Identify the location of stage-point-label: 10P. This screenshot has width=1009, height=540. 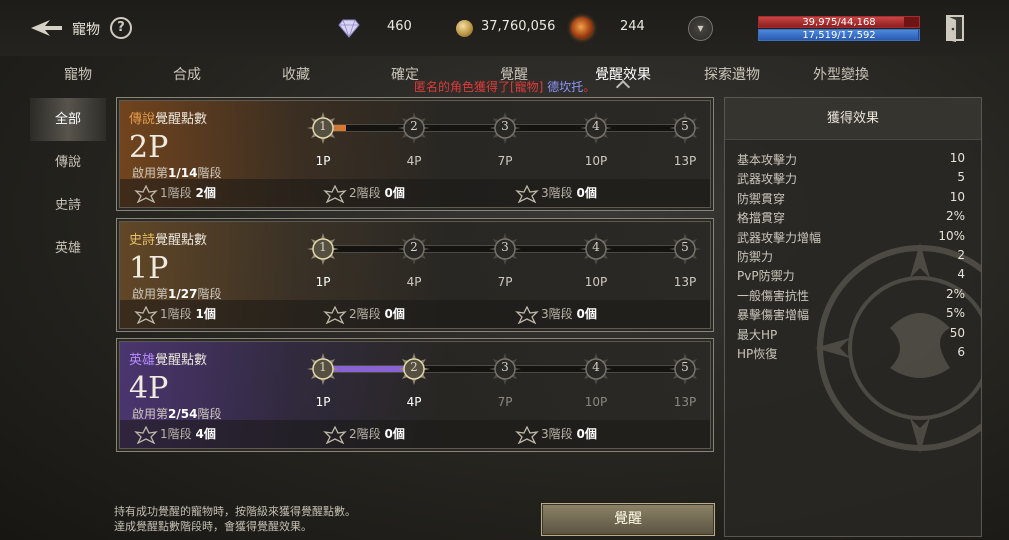
(596, 402).